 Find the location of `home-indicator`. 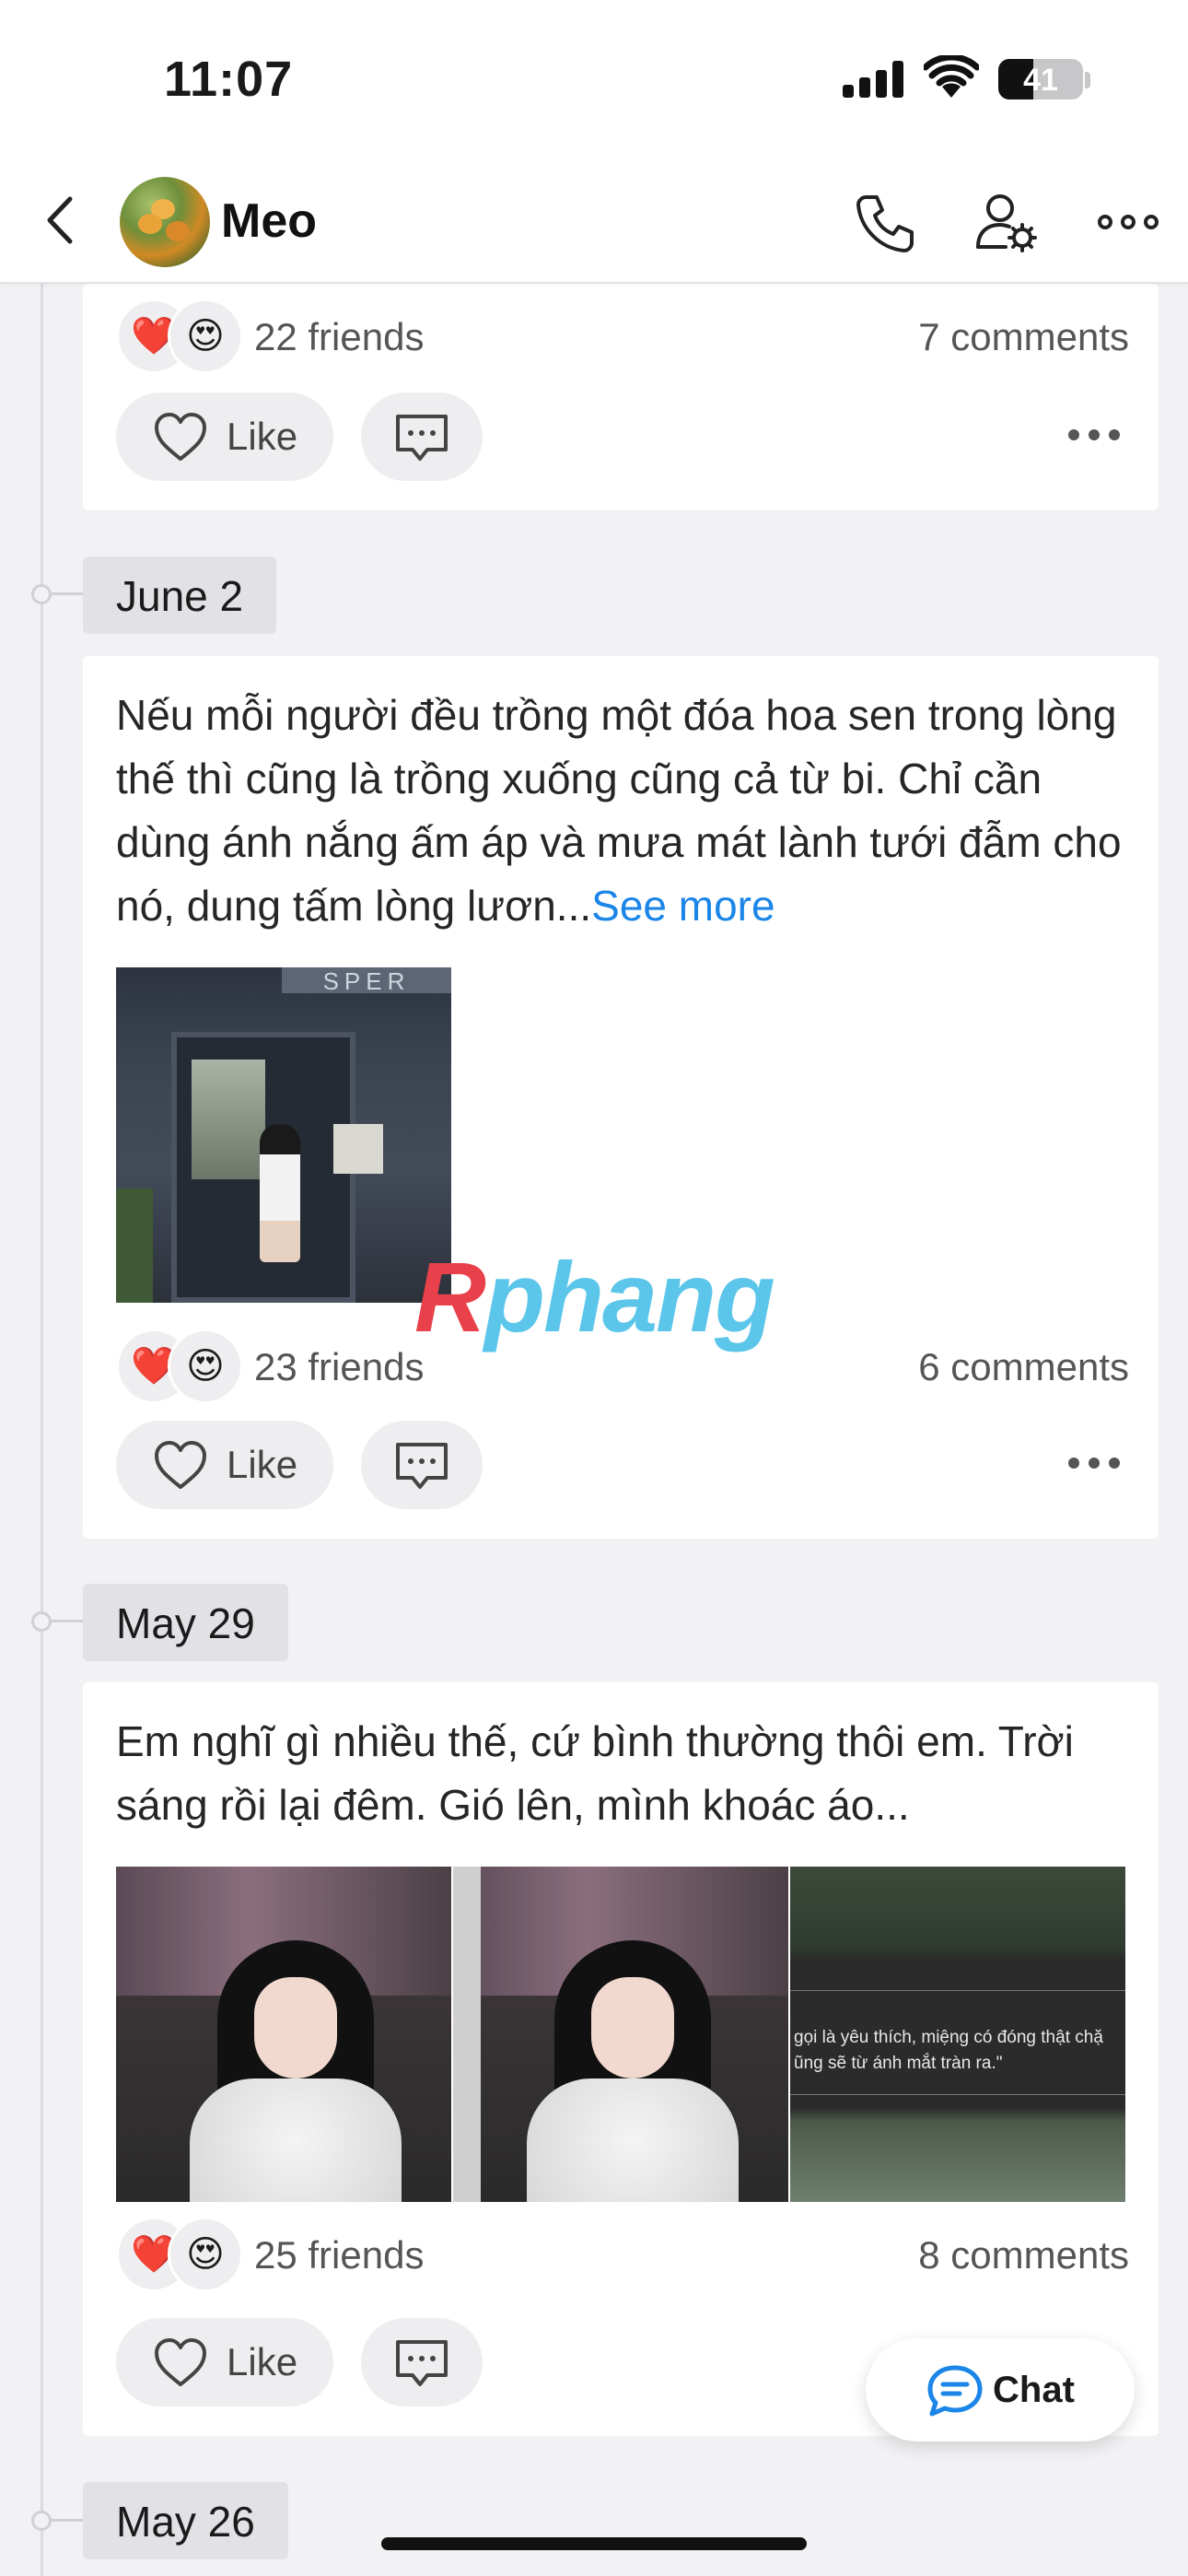

home-indicator is located at coordinates (594, 2543).